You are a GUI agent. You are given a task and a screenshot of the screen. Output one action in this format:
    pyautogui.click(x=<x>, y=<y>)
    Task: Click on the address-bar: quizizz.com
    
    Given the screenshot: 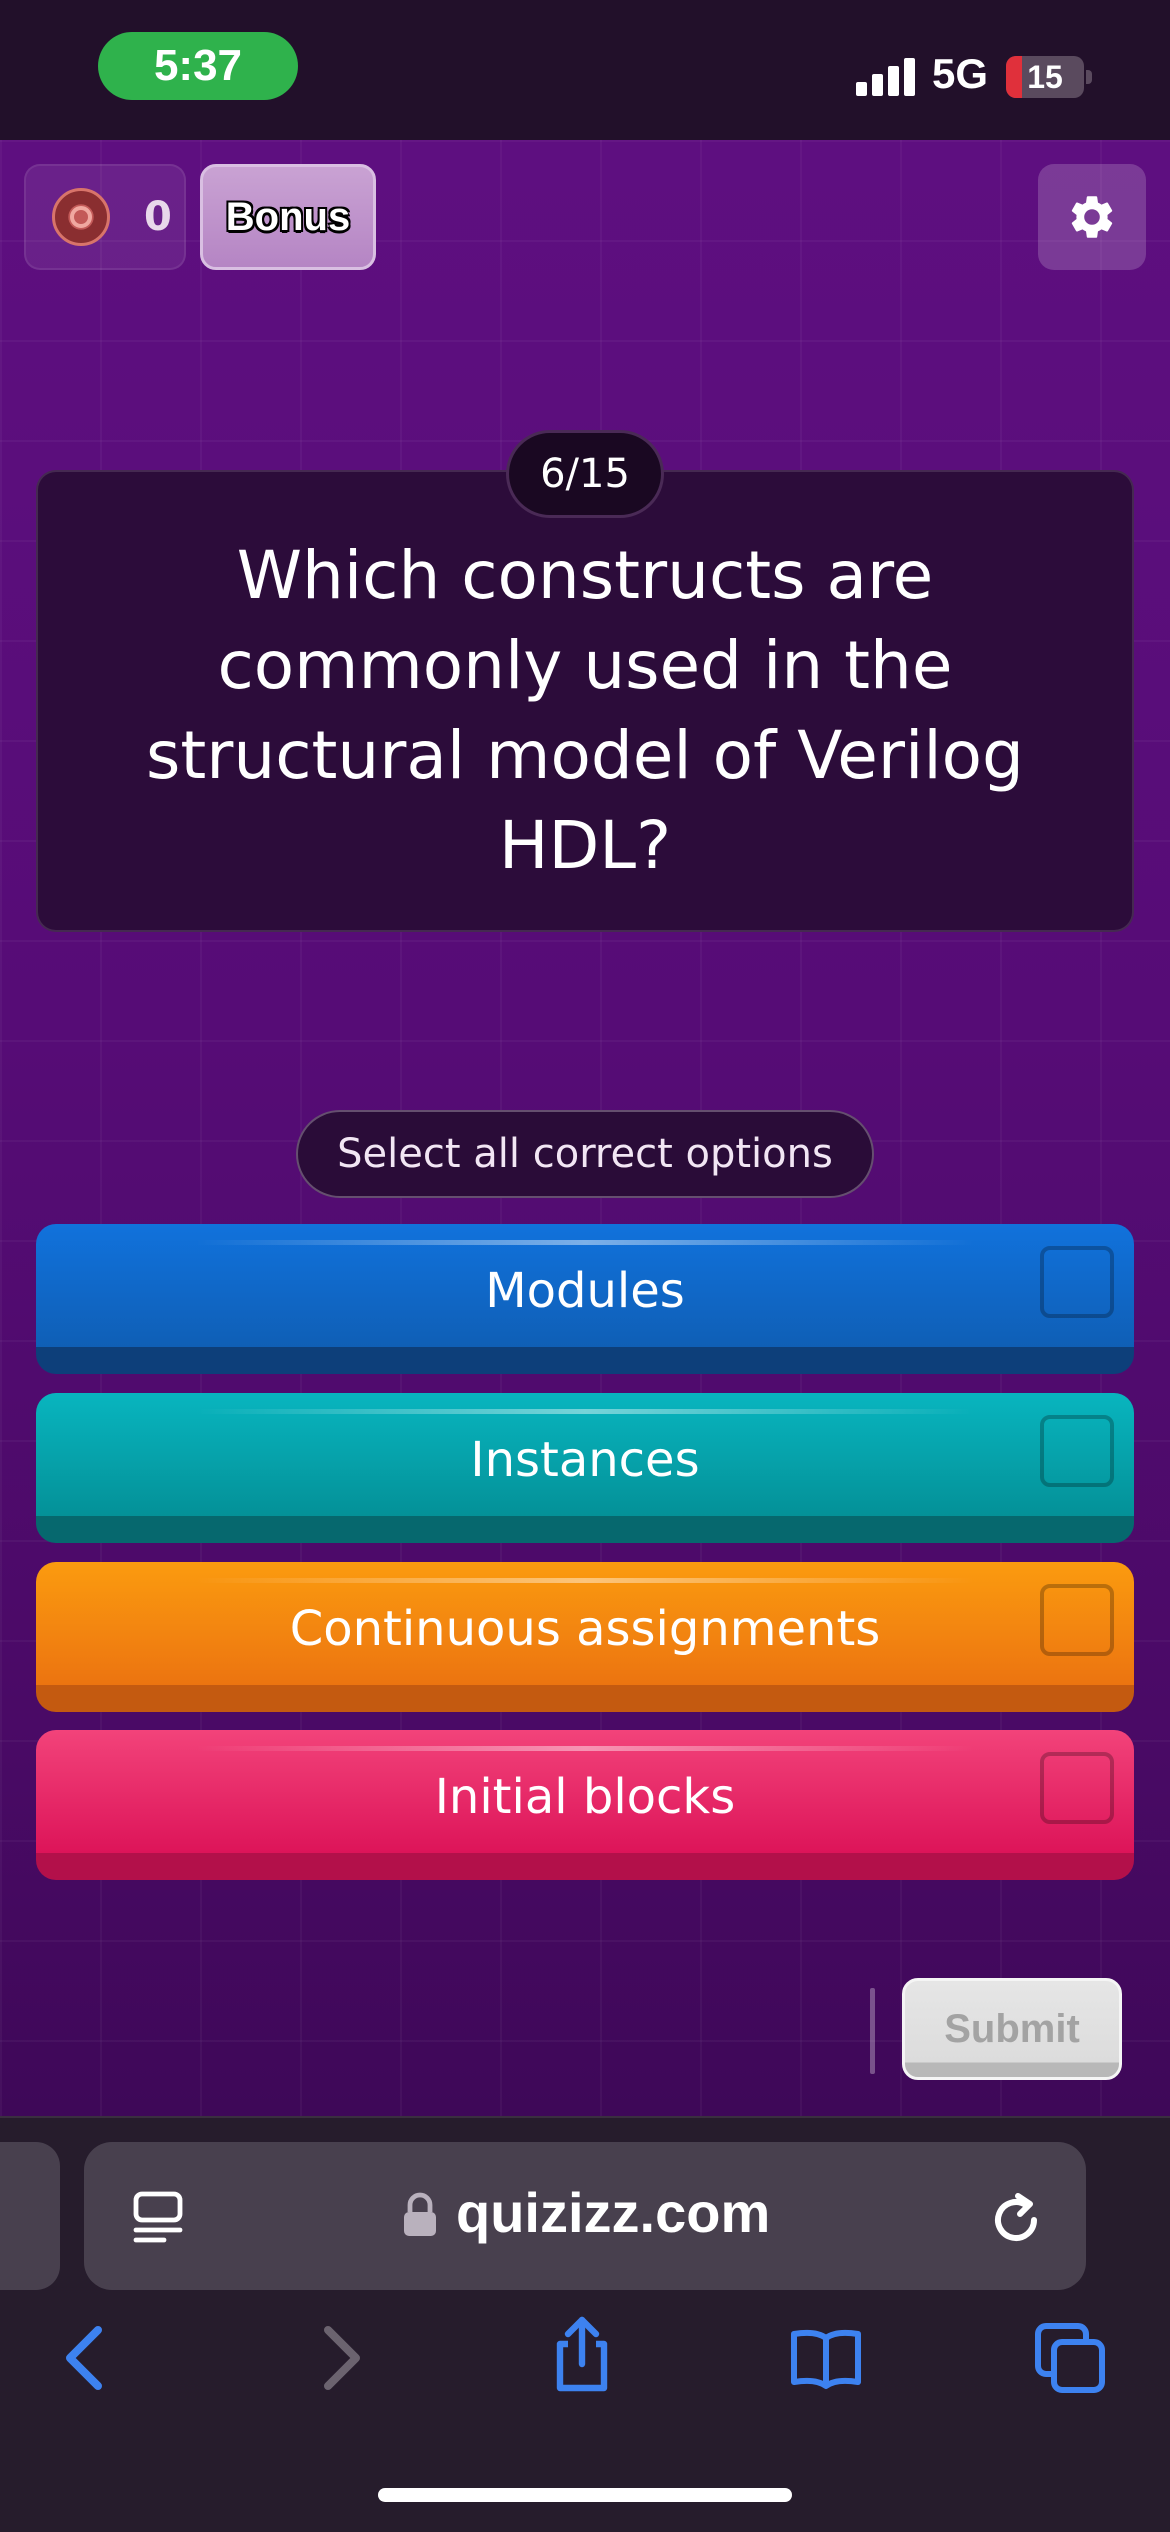 What is the action you would take?
    pyautogui.click(x=585, y=2216)
    